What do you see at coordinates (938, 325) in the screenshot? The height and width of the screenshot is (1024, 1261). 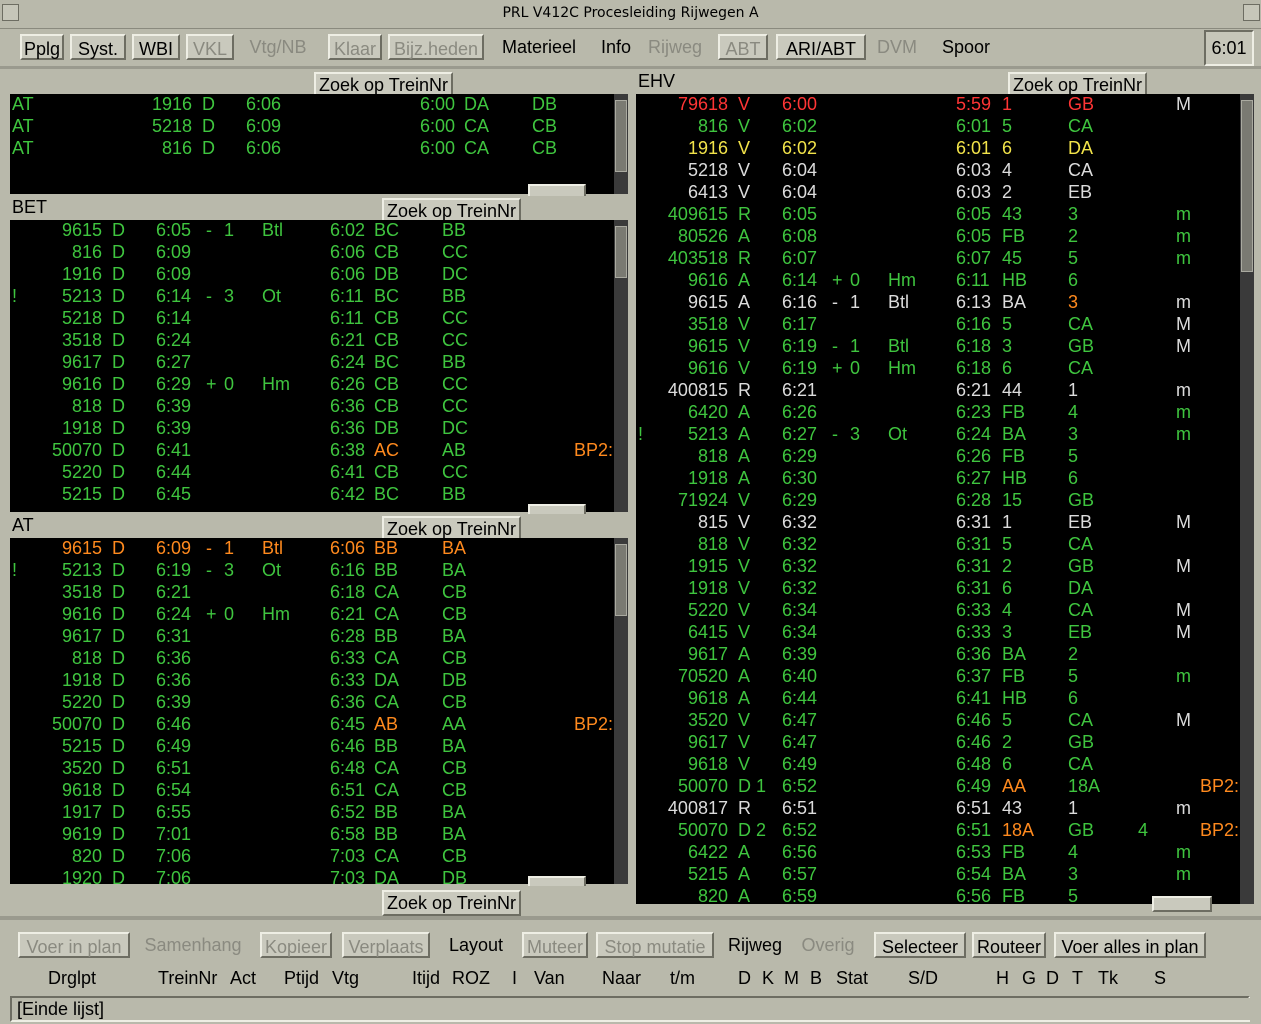 I see `train-row: 3518 V 6:17 6:16 5 CA M` at bounding box center [938, 325].